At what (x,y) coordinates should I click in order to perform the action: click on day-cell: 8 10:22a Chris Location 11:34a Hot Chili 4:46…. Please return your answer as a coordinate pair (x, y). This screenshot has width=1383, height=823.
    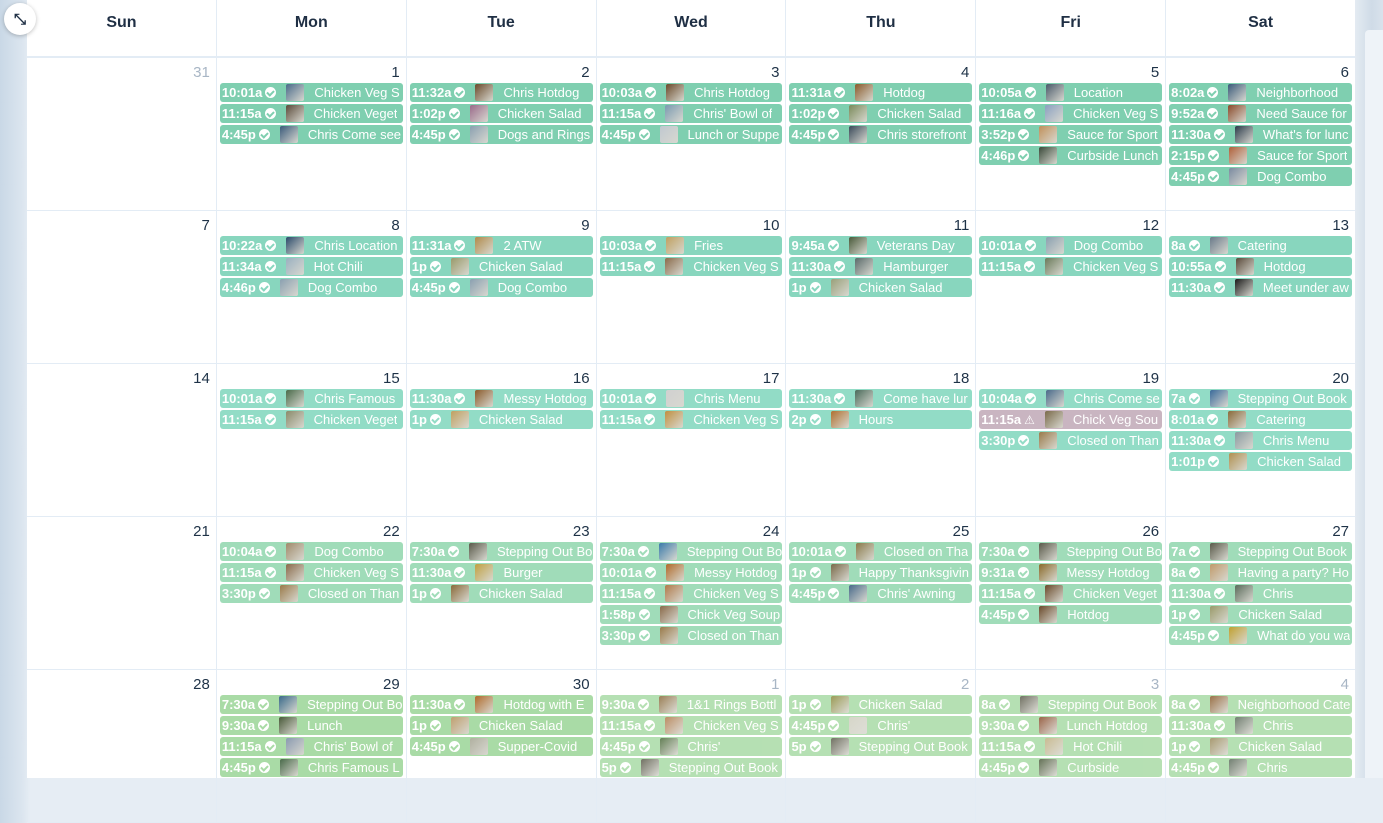
    Looking at the image, I should click on (310, 287).